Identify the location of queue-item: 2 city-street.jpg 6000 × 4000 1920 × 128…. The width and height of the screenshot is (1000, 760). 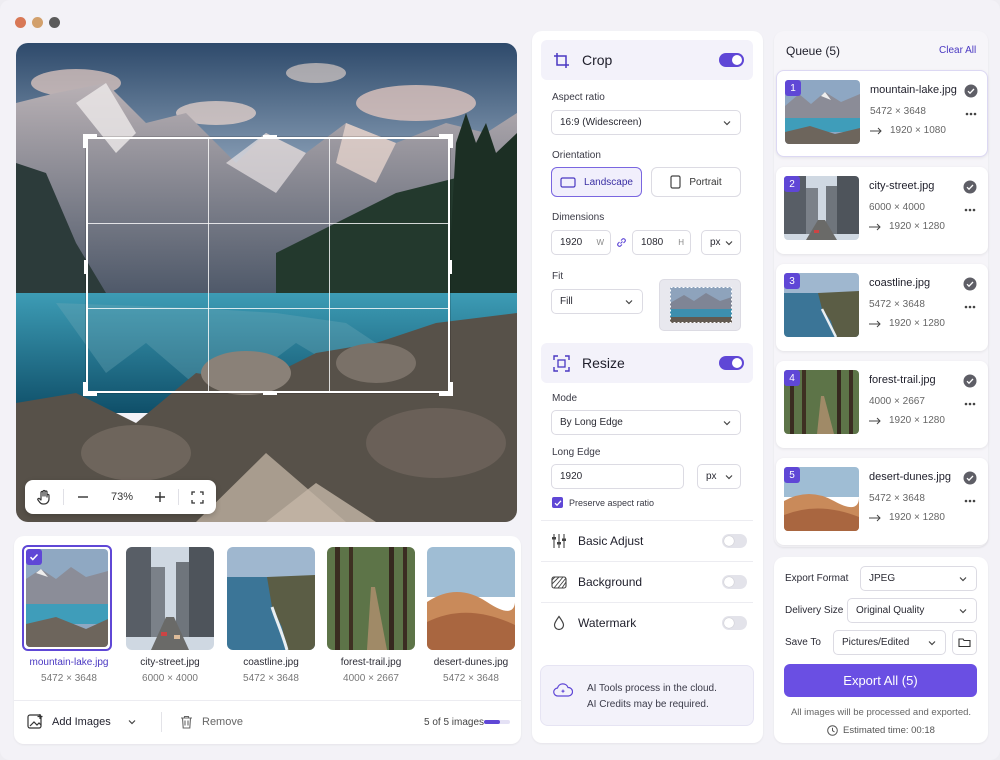
(882, 210).